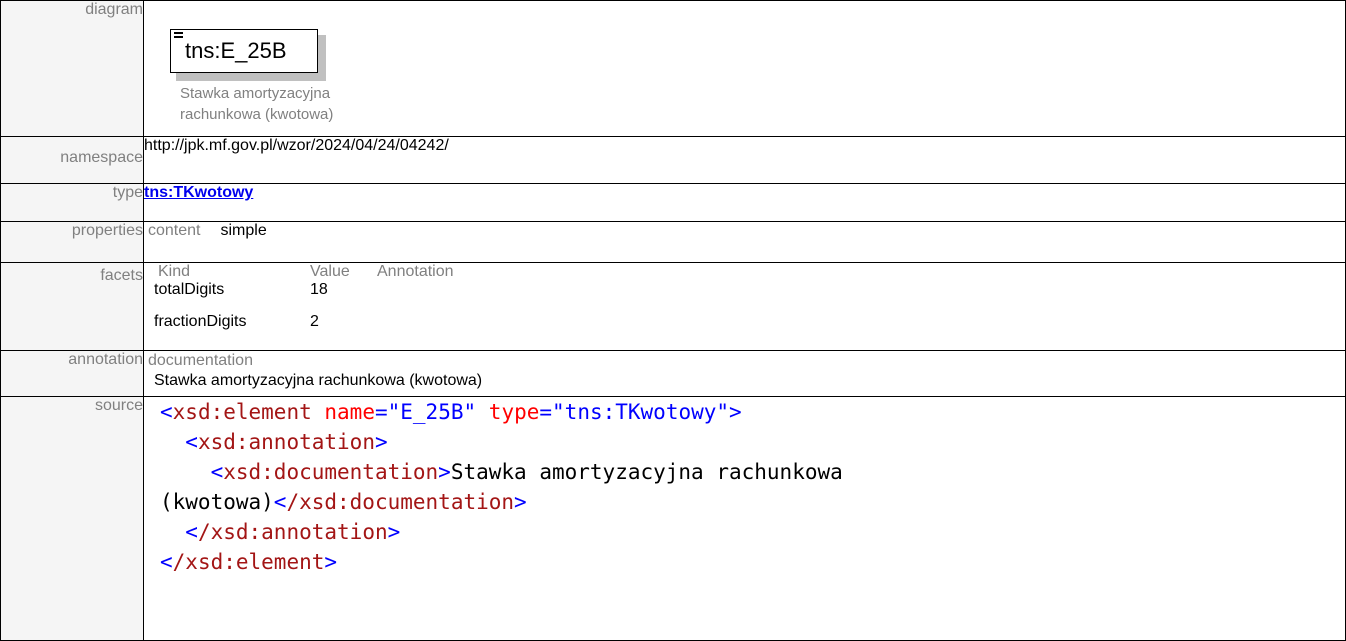  Describe the element at coordinates (257, 114) in the screenshot. I see `description-line-2: rachunkowa (kwotowa)` at that location.